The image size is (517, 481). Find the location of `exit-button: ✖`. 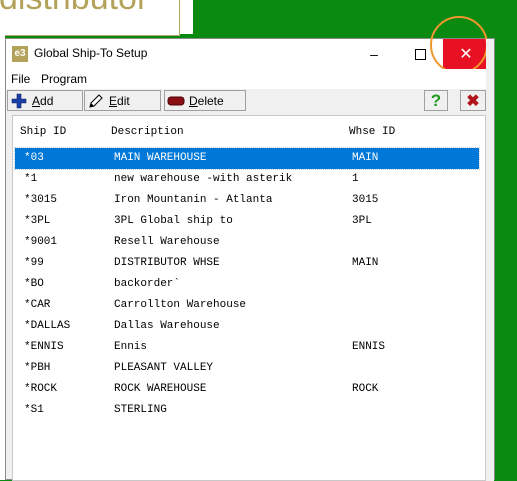

exit-button: ✖ is located at coordinates (473, 100).